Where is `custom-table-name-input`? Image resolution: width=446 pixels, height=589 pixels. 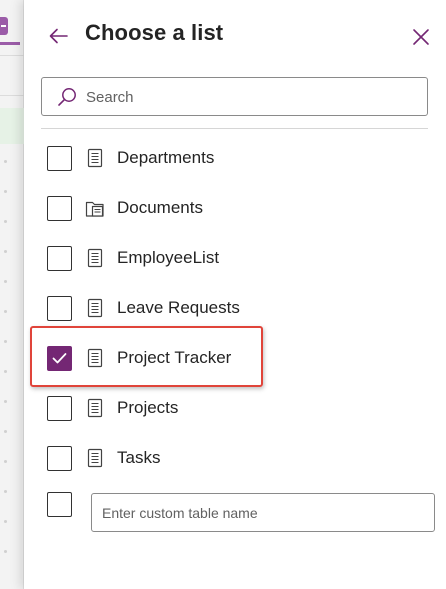
custom-table-name-input is located at coordinates (263, 512).